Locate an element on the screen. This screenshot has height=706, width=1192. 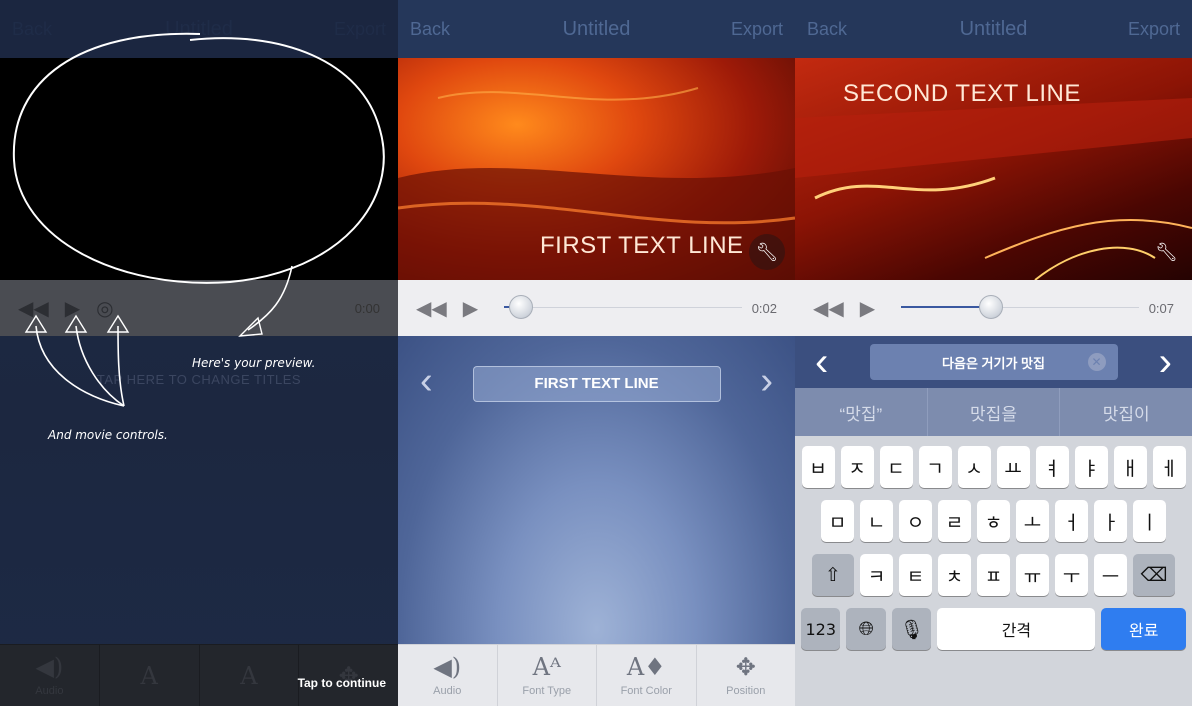
title-edit-bar: ‹ 다음은 거기가 맛집 ✕ › is located at coordinates (993, 362).